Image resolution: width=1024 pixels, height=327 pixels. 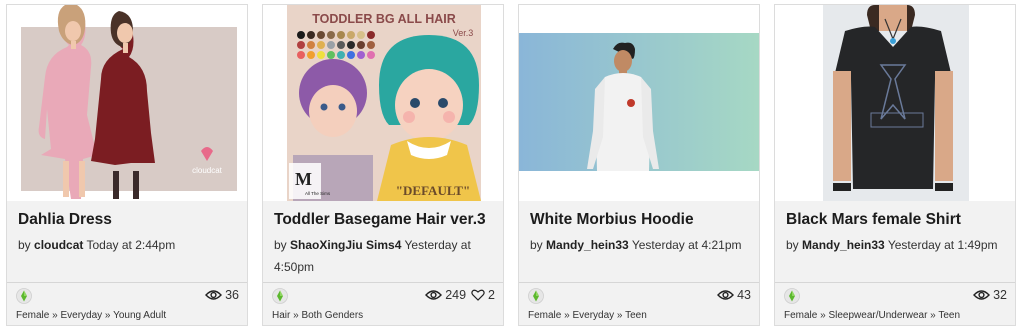 I want to click on posted-time: Yesterday at 4:21pm, so click(x=686, y=245).